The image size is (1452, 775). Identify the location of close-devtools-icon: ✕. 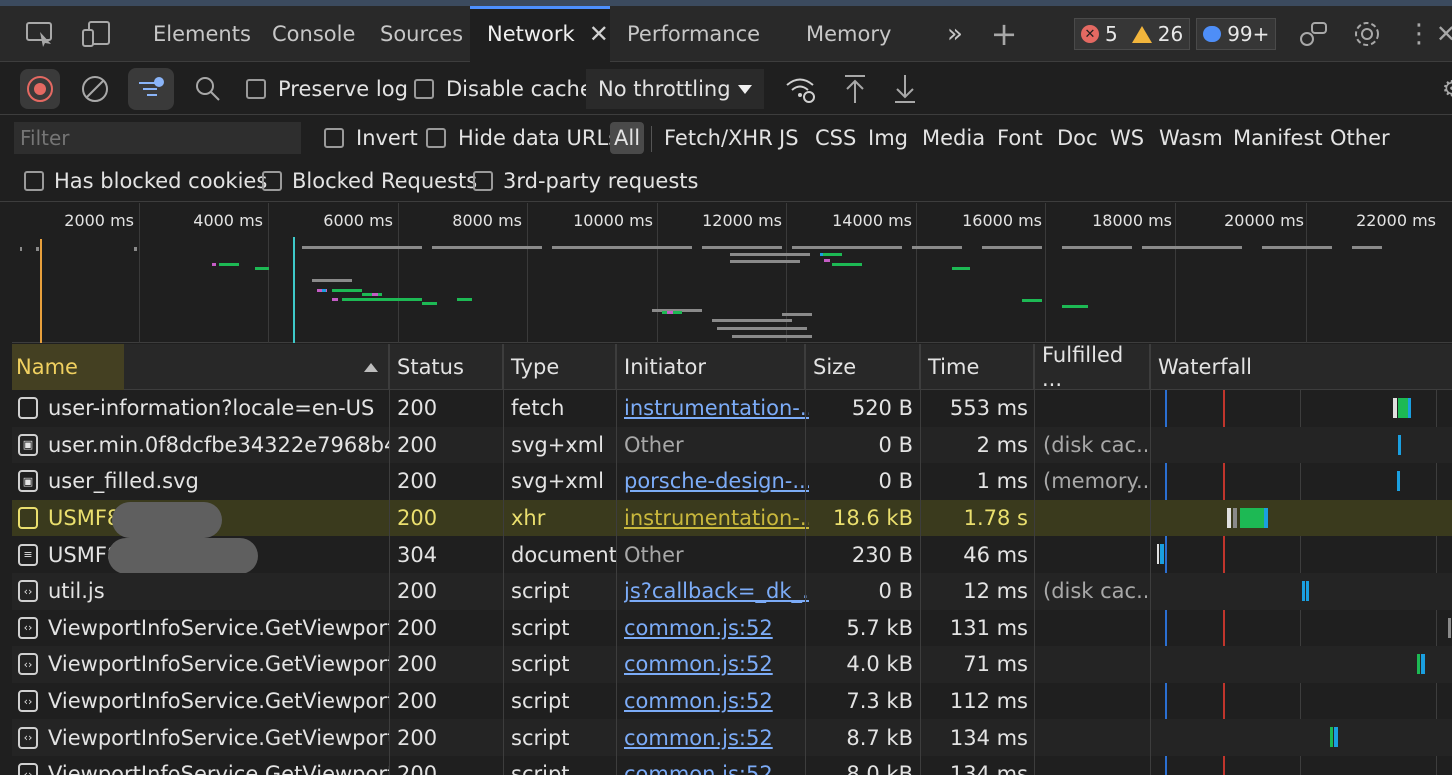
(1444, 34).